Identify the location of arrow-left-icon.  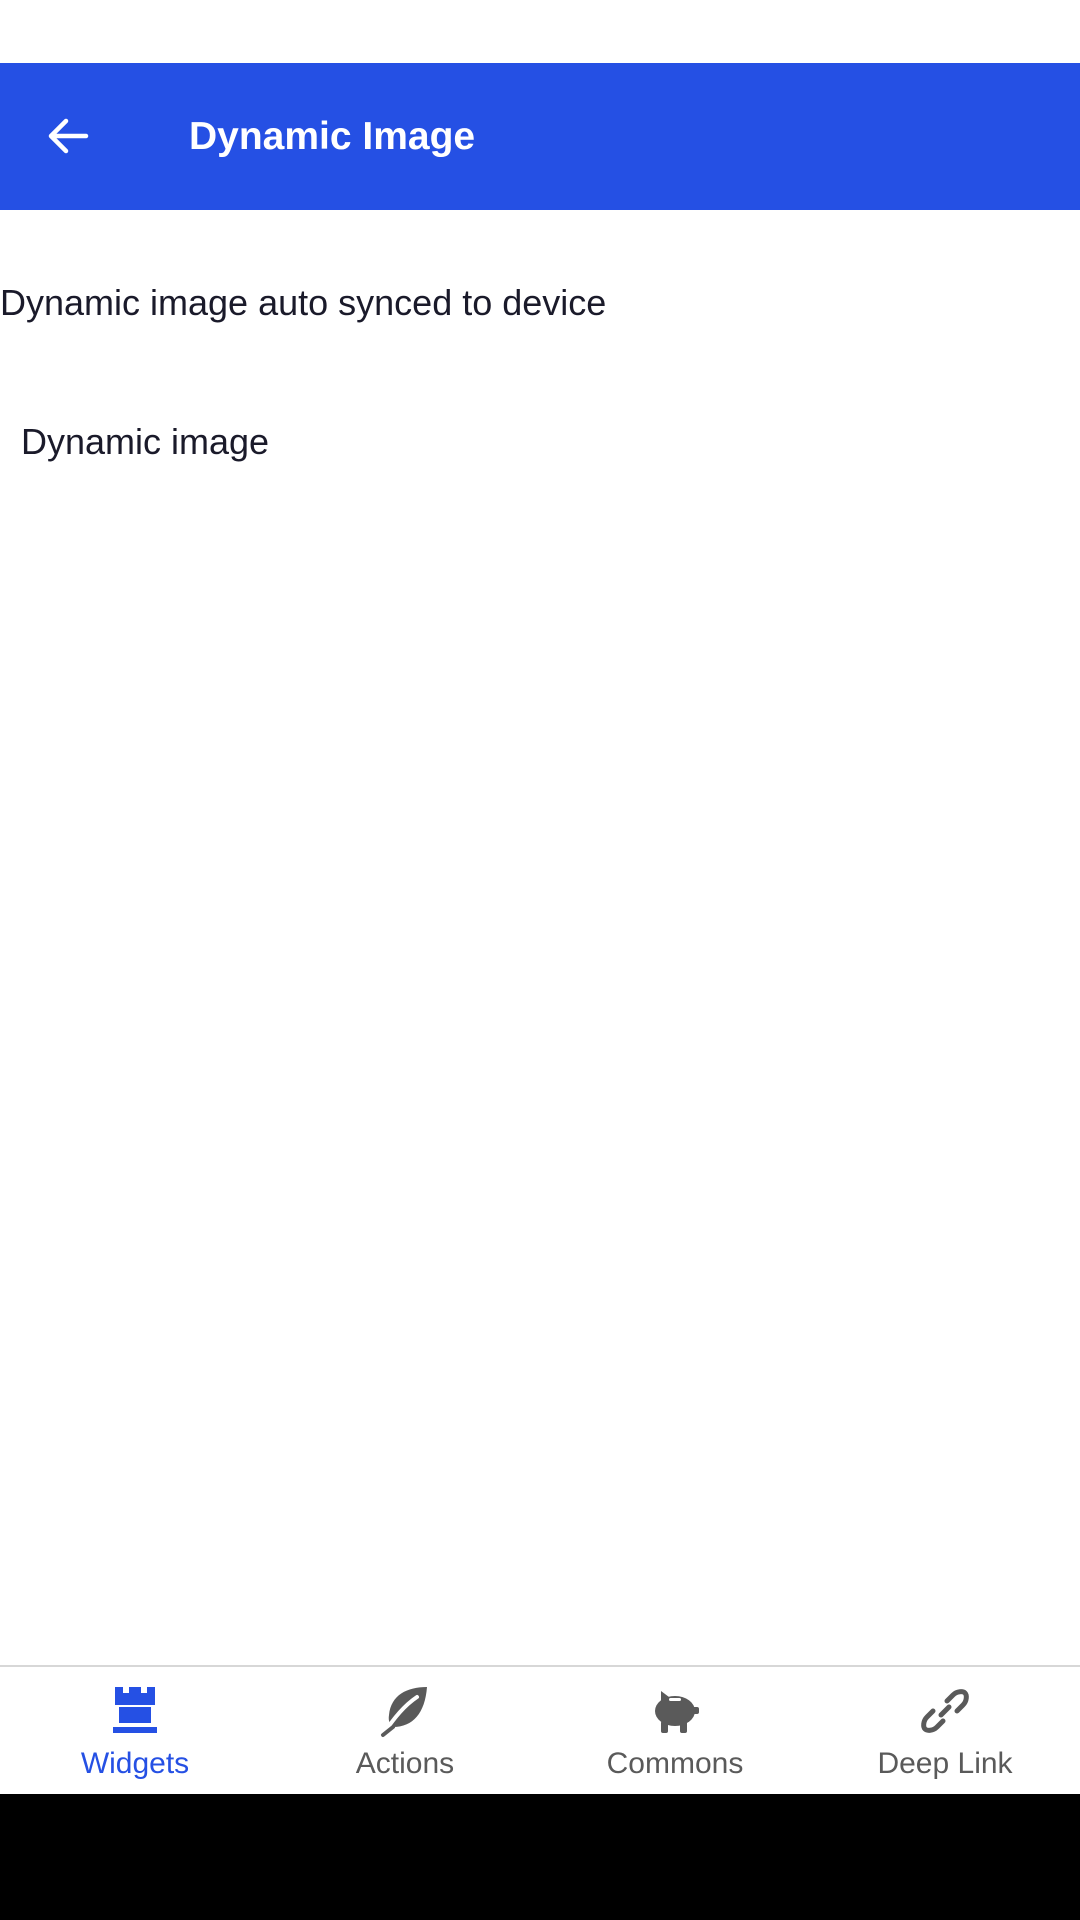
(68, 136).